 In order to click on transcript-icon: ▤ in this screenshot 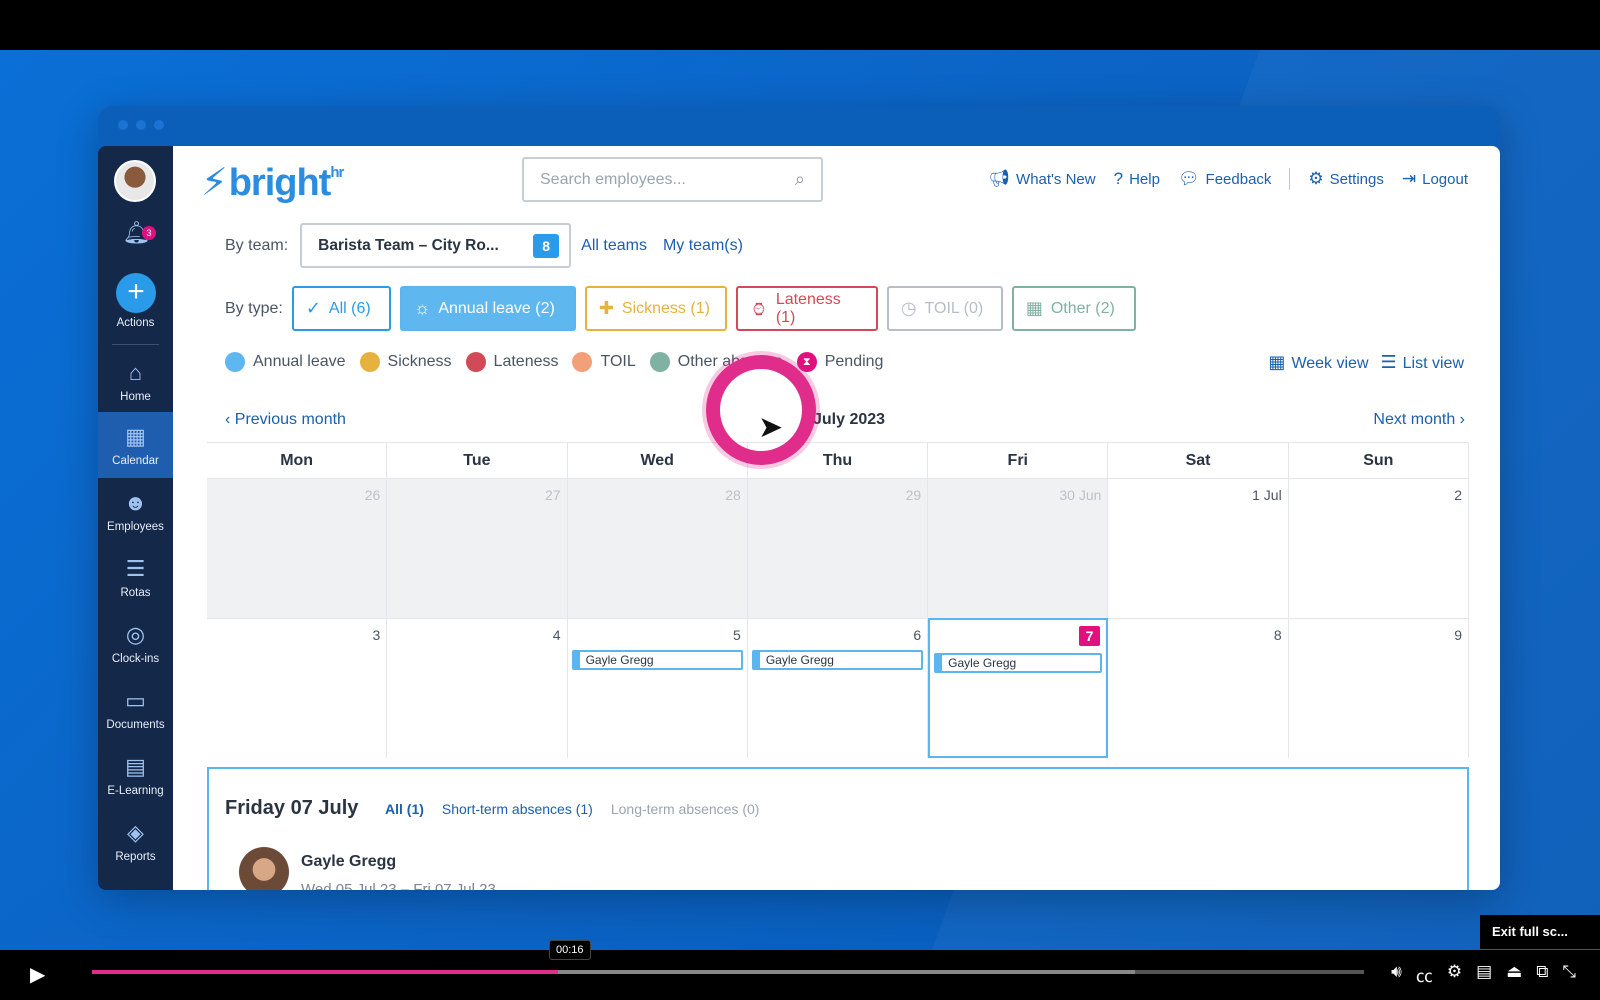, I will do `click(1484, 974)`.